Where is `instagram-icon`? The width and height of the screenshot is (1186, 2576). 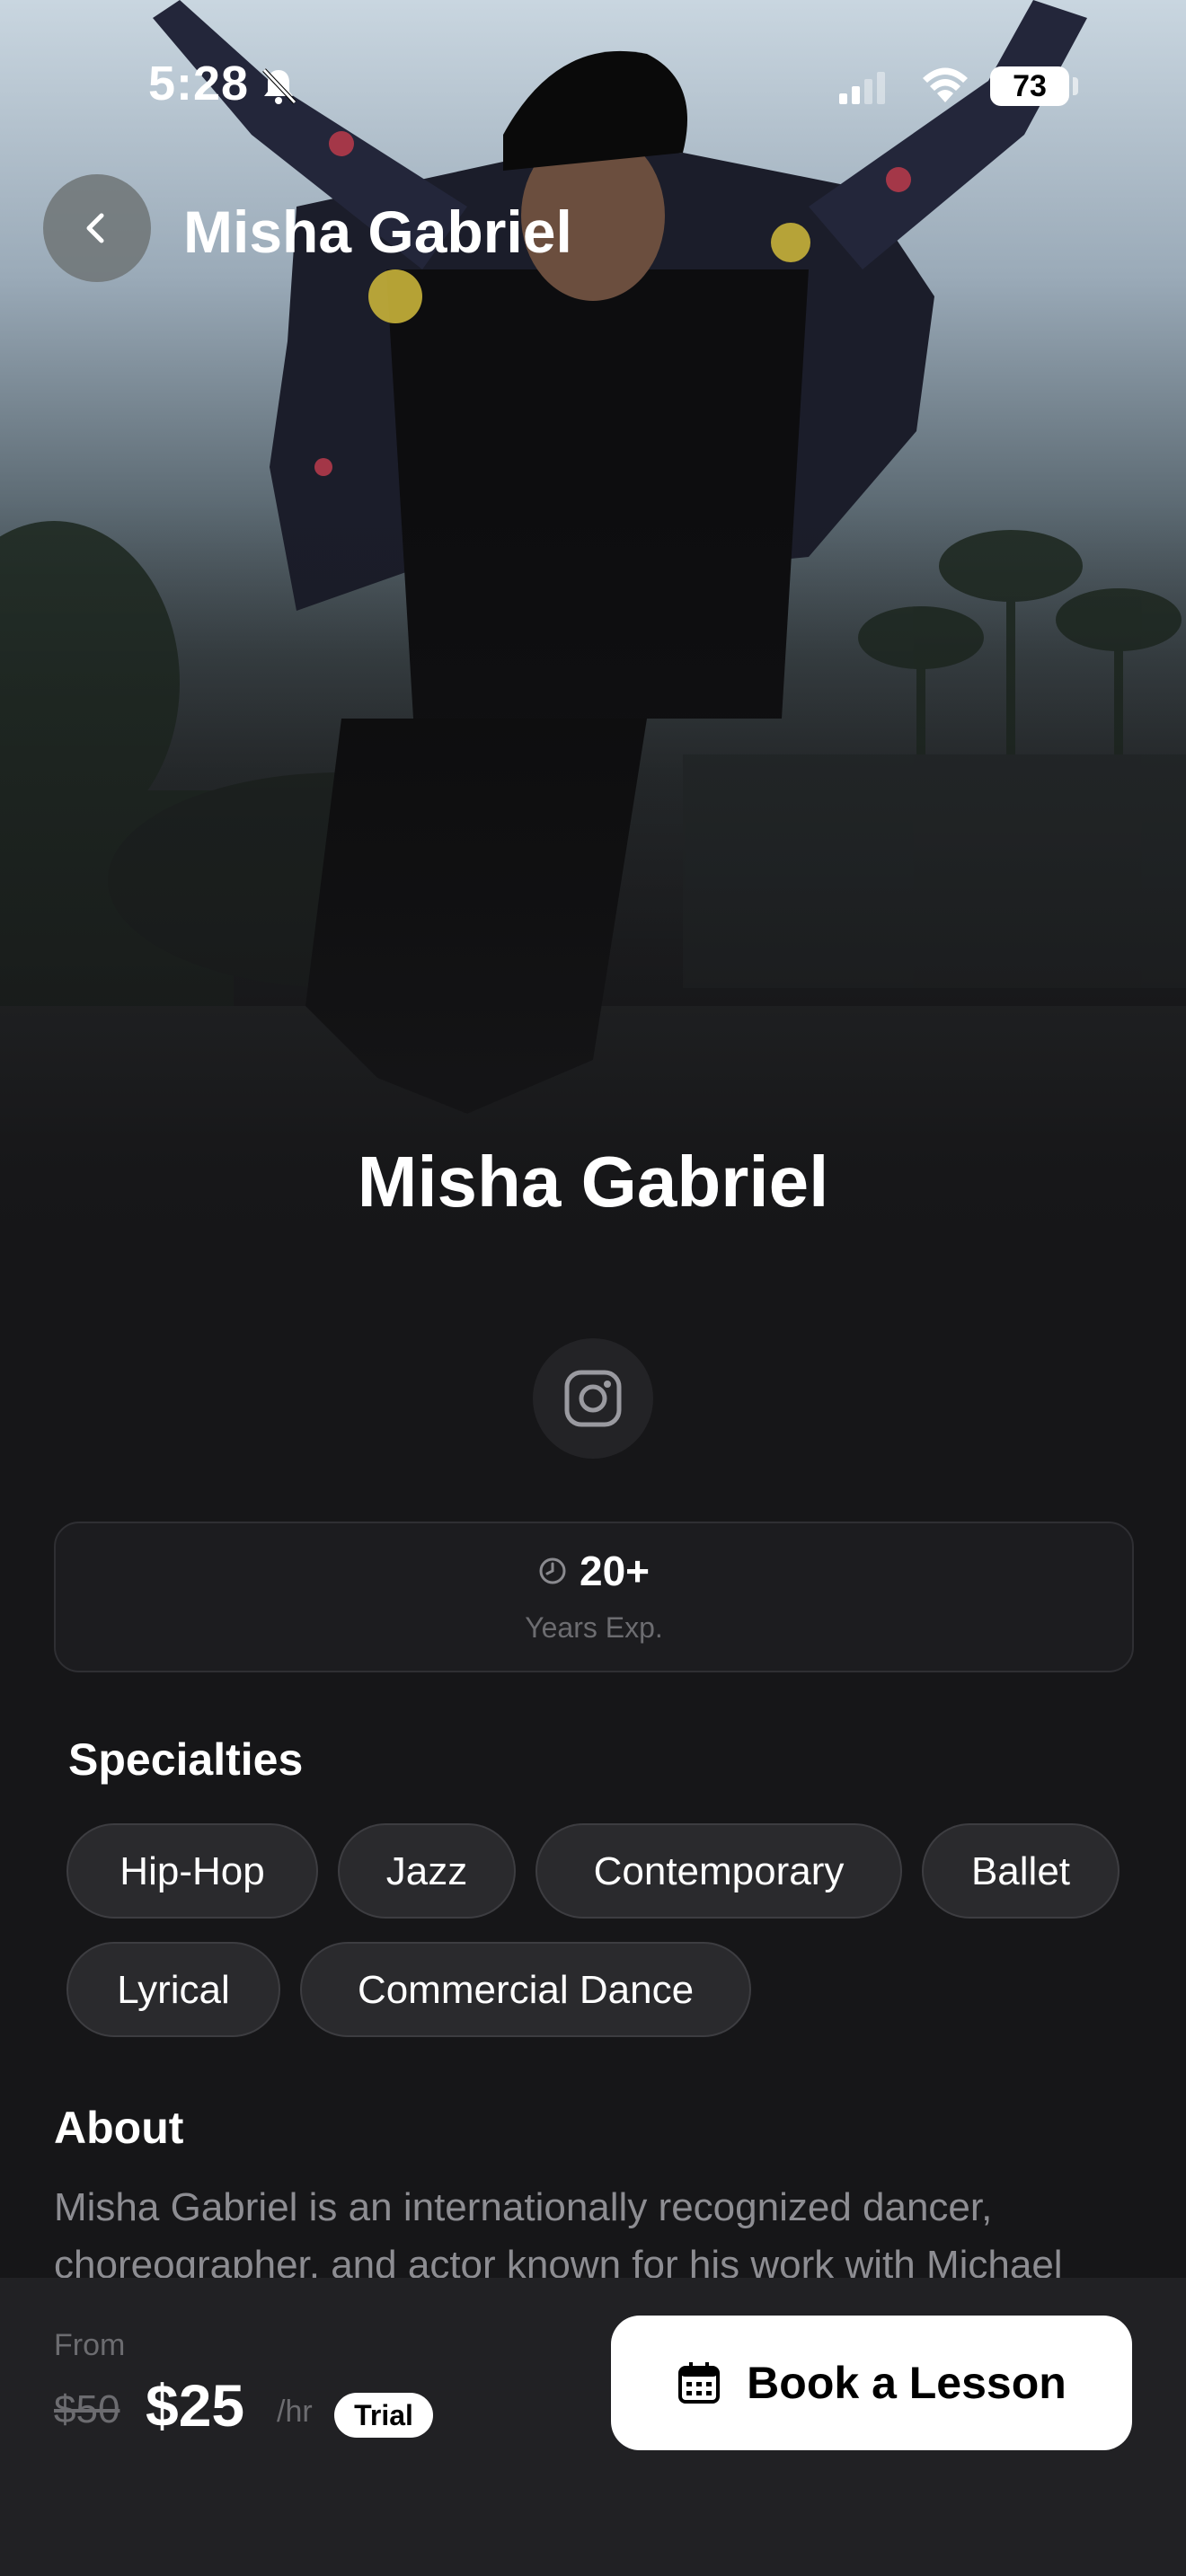
instagram-icon is located at coordinates (593, 1398).